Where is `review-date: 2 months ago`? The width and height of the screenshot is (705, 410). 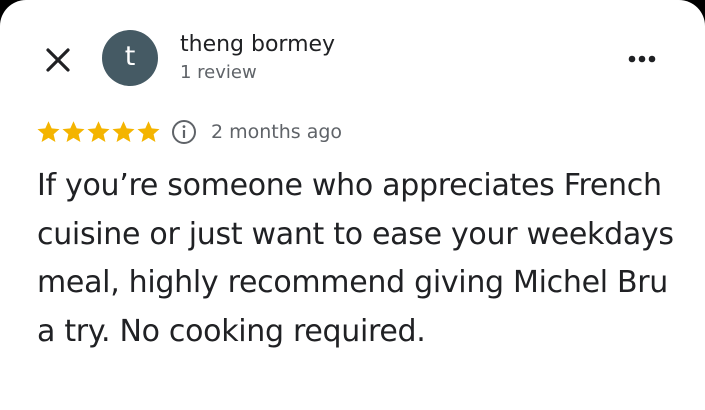
review-date: 2 months ago is located at coordinates (277, 132).